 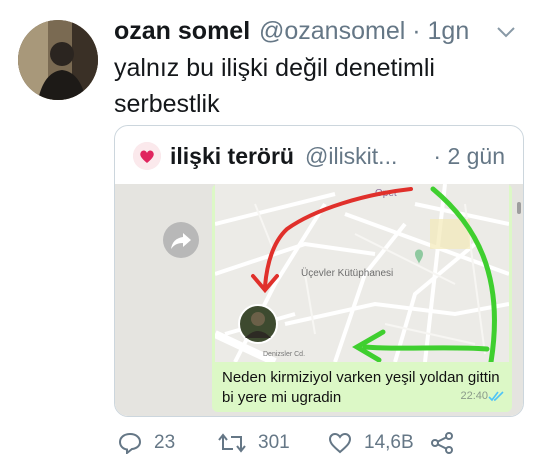 I want to click on avatar-photo, so click(x=58, y=60).